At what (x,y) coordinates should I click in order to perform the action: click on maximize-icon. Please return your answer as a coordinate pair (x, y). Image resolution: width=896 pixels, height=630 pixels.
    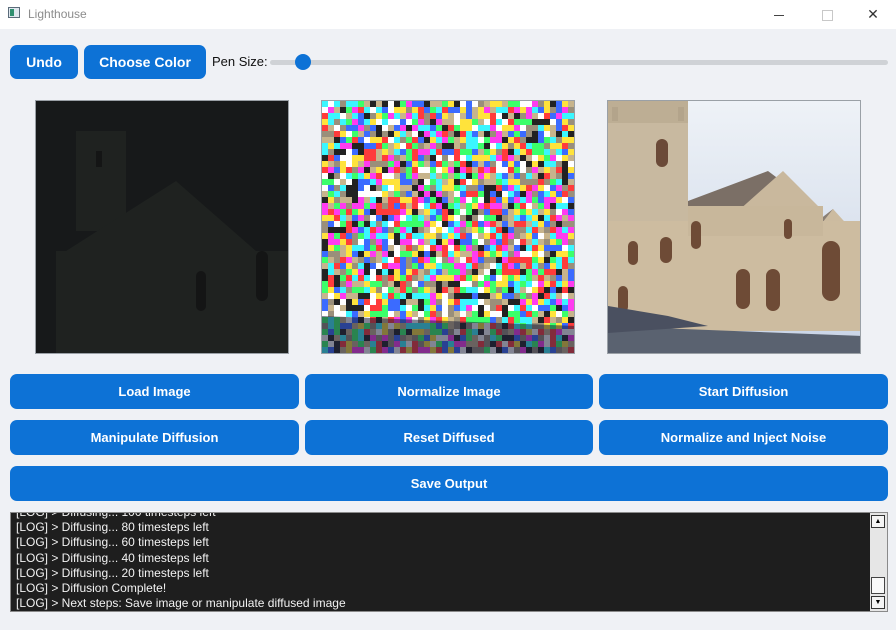
    Looking at the image, I should click on (827, 14).